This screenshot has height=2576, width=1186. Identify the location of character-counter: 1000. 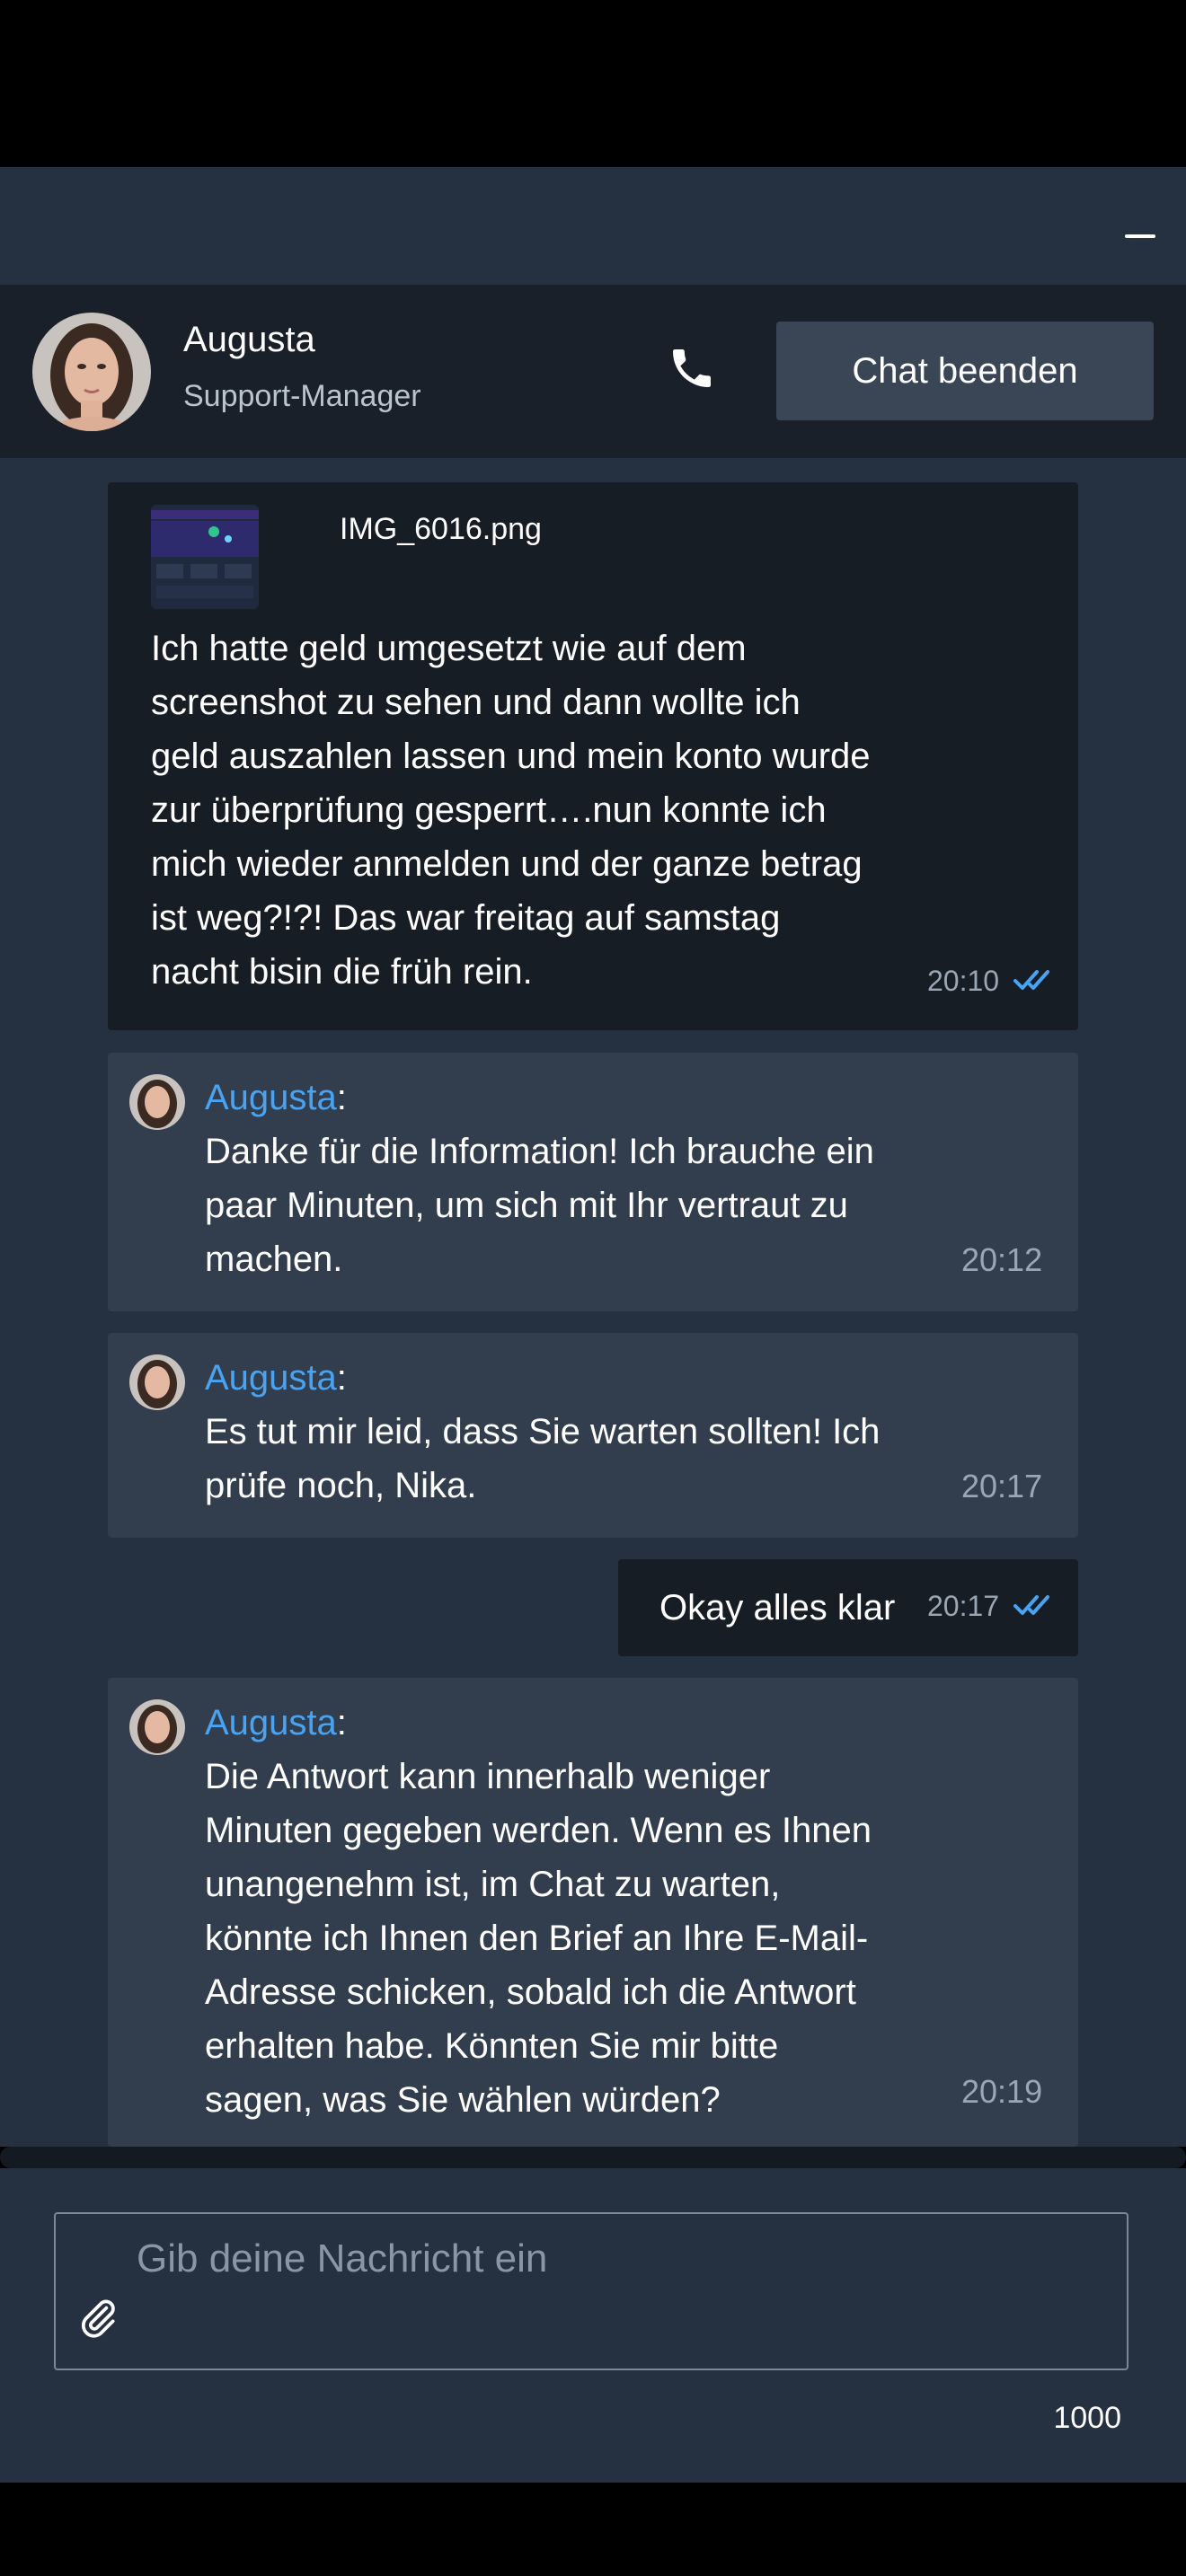
(1087, 2418).